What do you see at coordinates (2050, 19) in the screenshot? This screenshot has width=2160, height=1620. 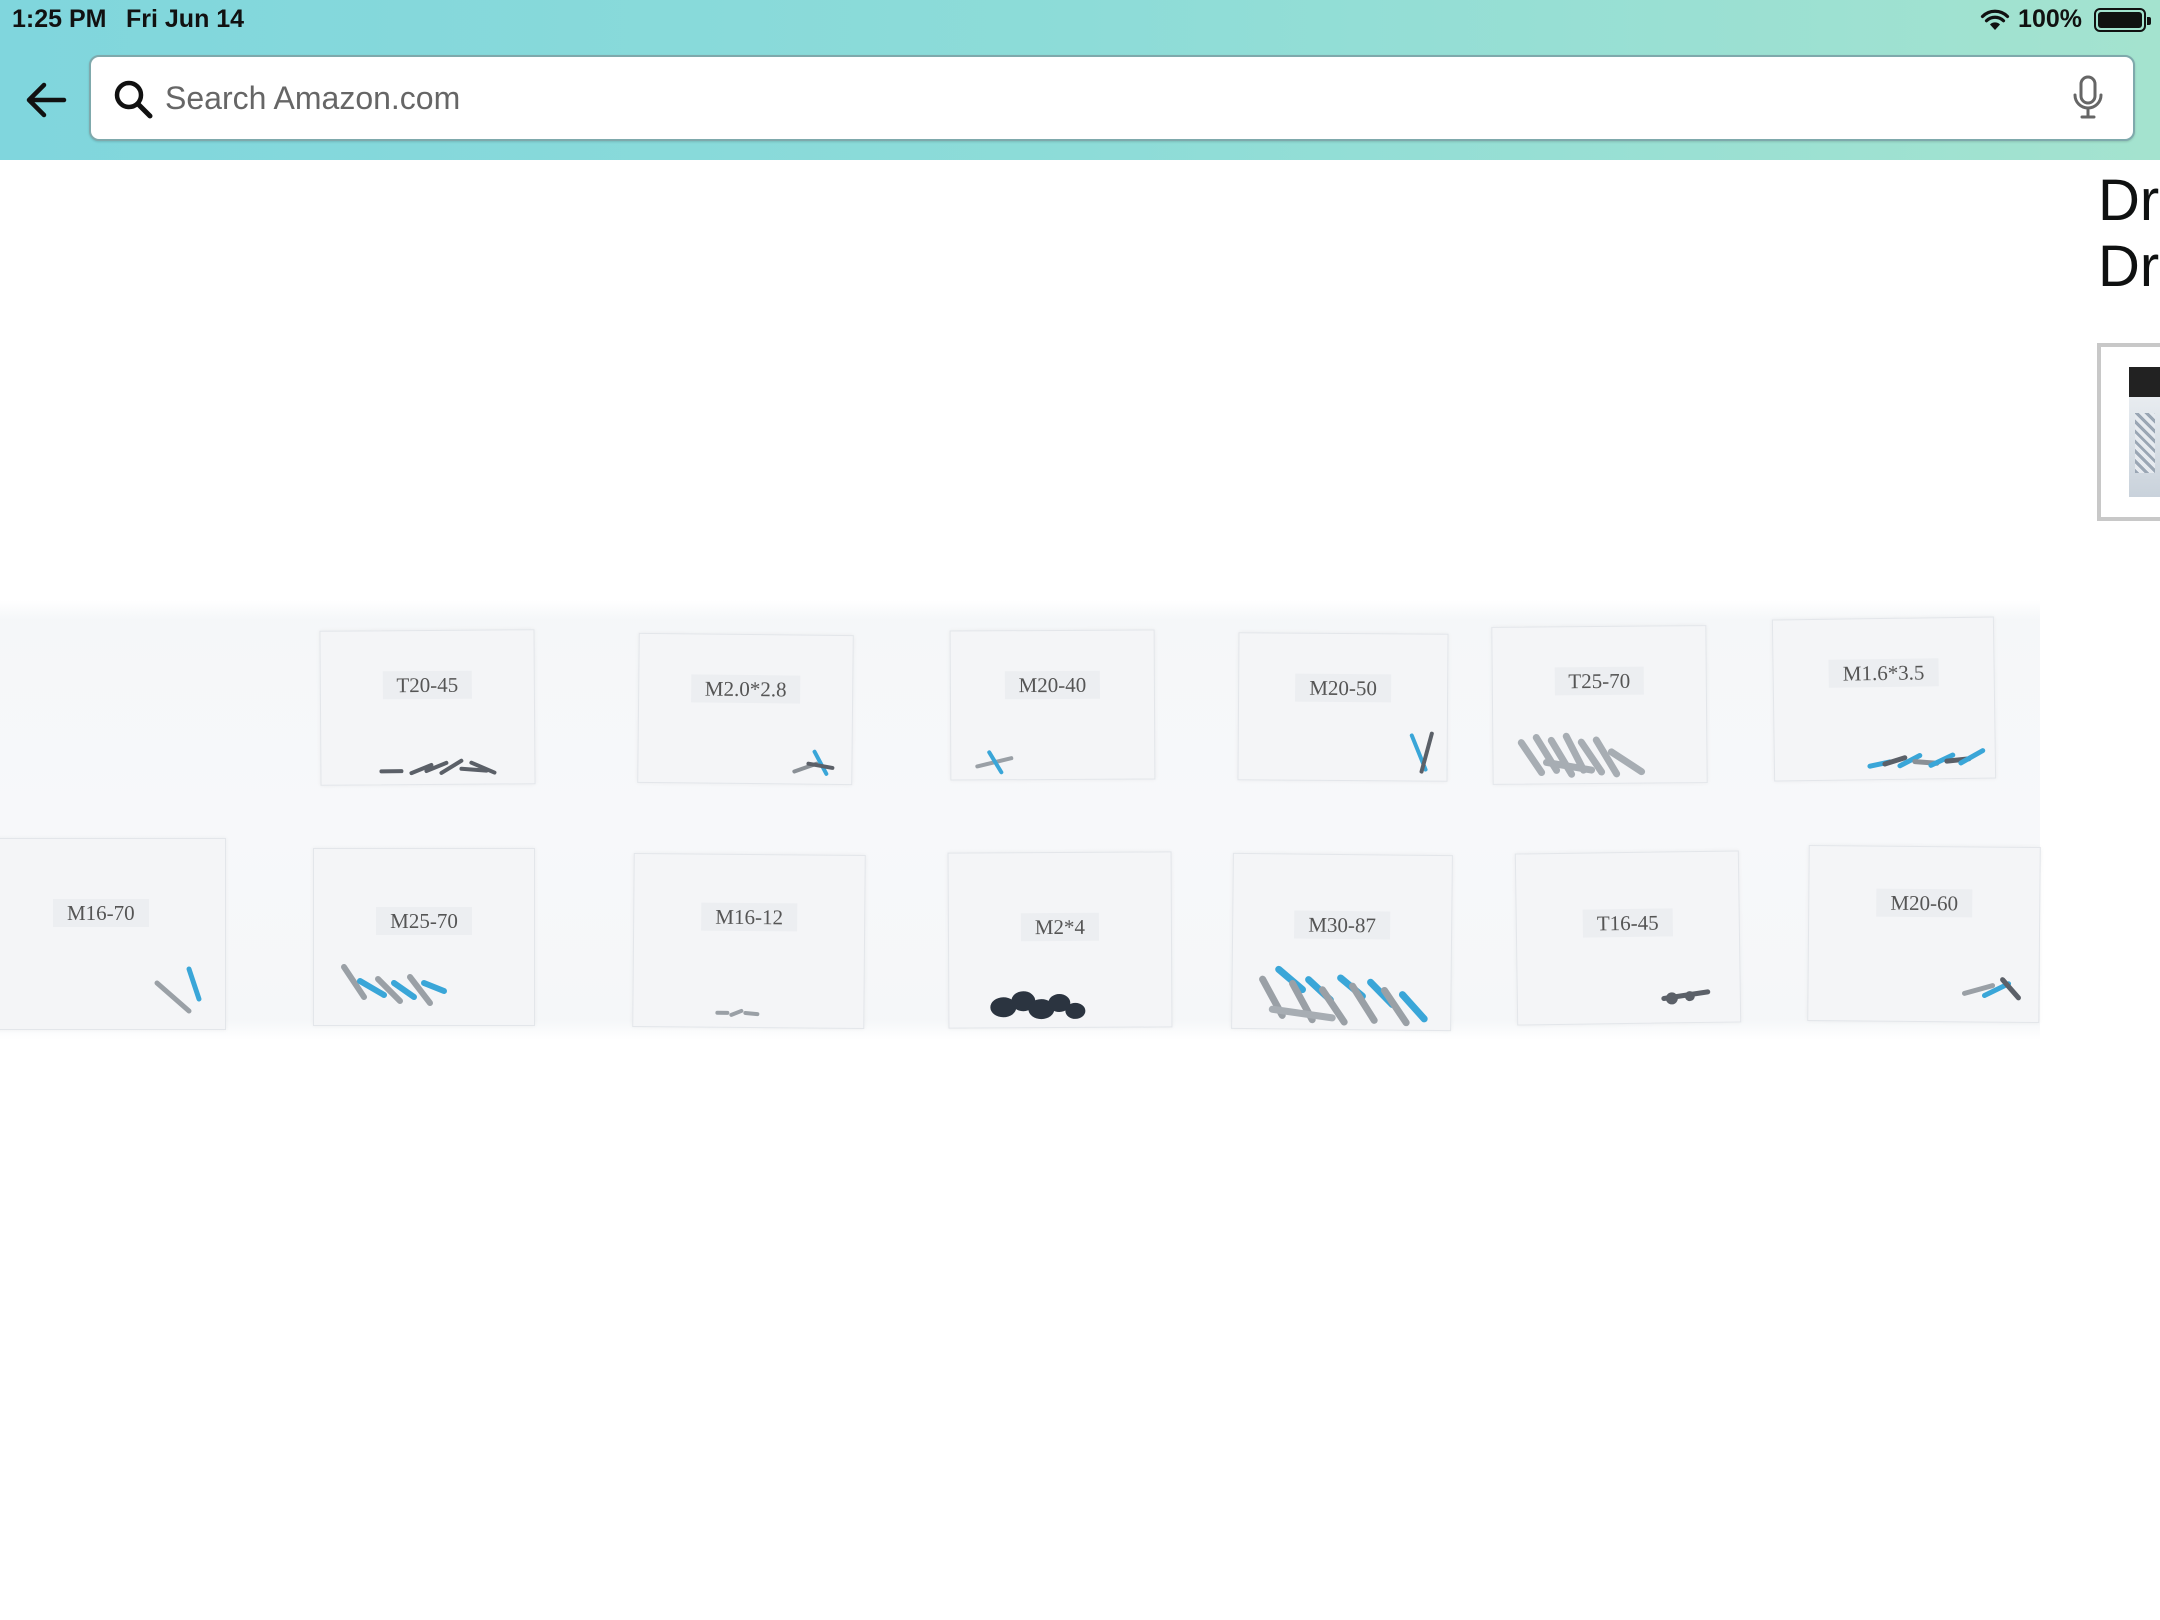 I see `battery-percent: 100%` at bounding box center [2050, 19].